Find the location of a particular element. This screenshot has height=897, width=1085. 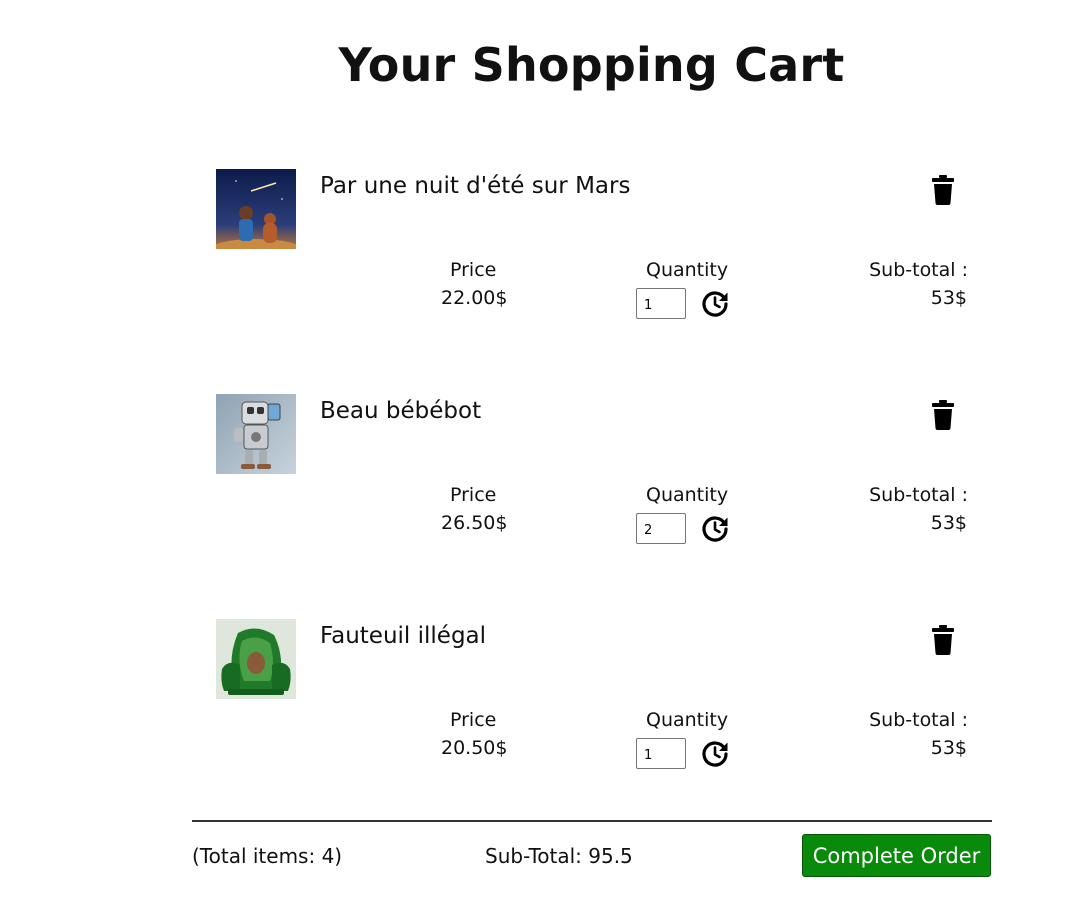

price-value: 26.50$ is located at coordinates (474, 523).